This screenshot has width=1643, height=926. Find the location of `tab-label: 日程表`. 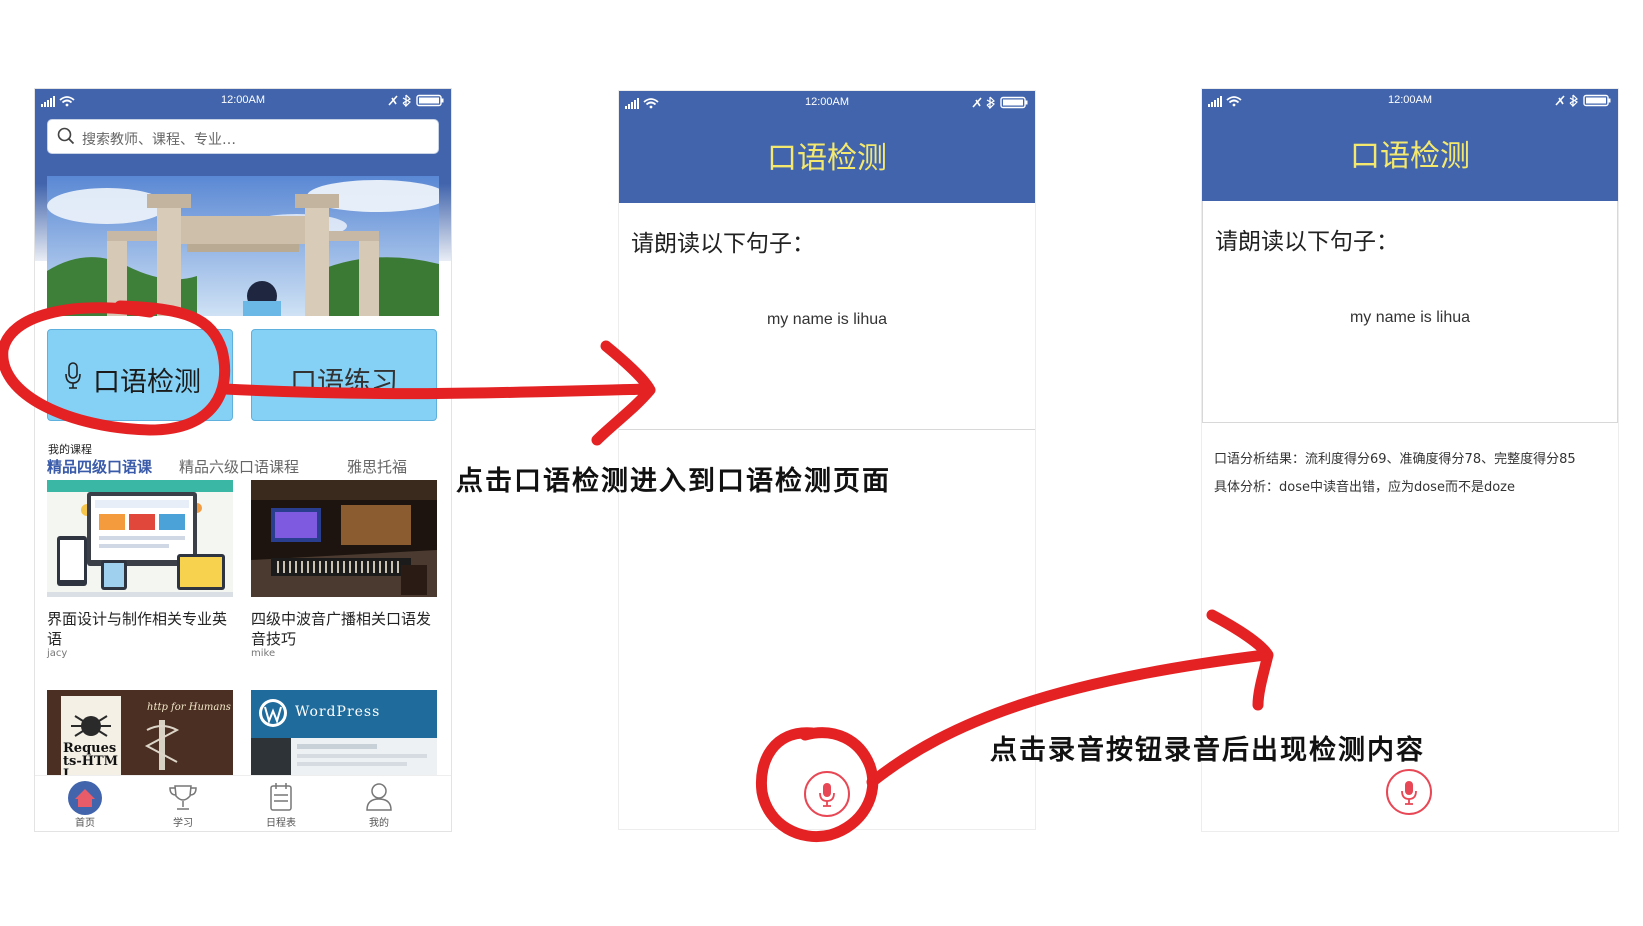

tab-label: 日程表 is located at coordinates (281, 823).